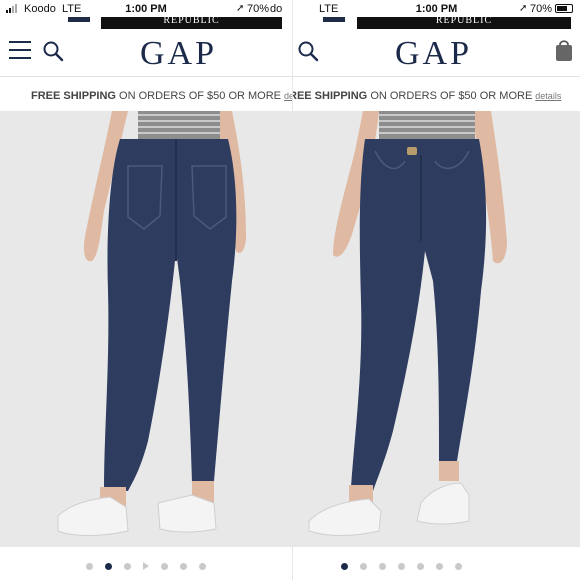 The width and height of the screenshot is (580, 580). What do you see at coordinates (564, 50) in the screenshot?
I see `shopping-bag-icon` at bounding box center [564, 50].